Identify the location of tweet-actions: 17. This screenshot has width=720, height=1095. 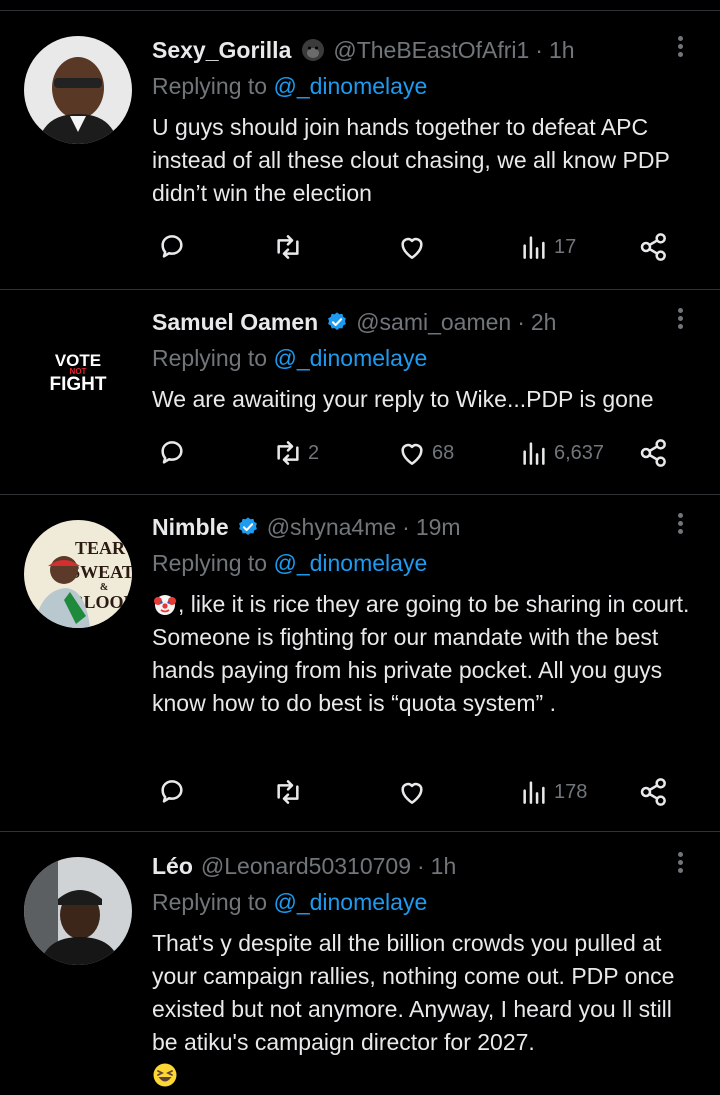
(417, 247).